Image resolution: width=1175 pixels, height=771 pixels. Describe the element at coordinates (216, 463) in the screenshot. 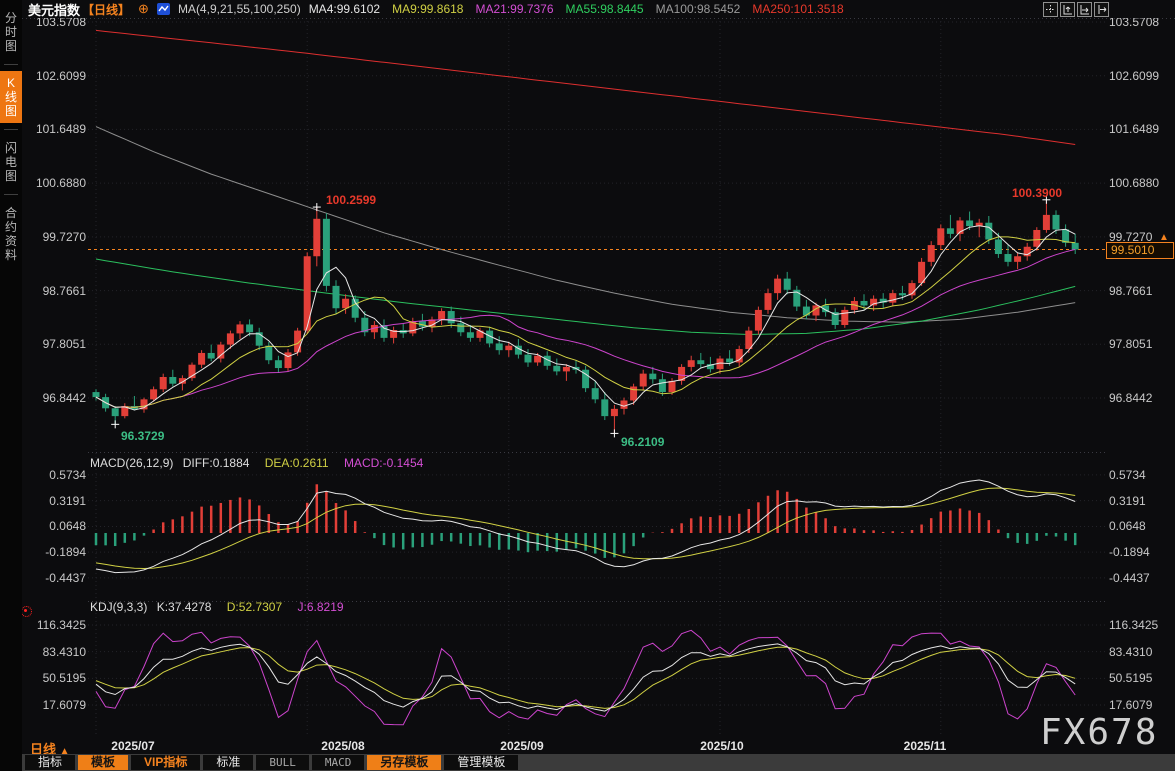

I see `macd-diff-value: DIFF:0.1884` at that location.